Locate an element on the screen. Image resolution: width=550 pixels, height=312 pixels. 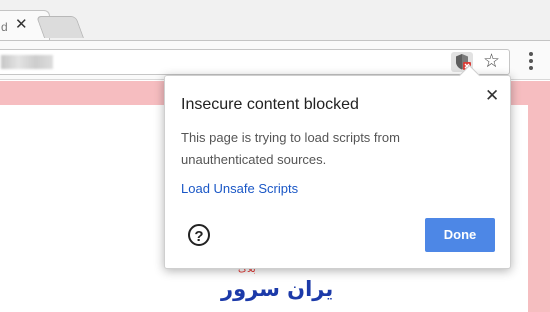
load-unsafe-scripts-link: Load Unsafe Scripts is located at coordinates (239, 188).